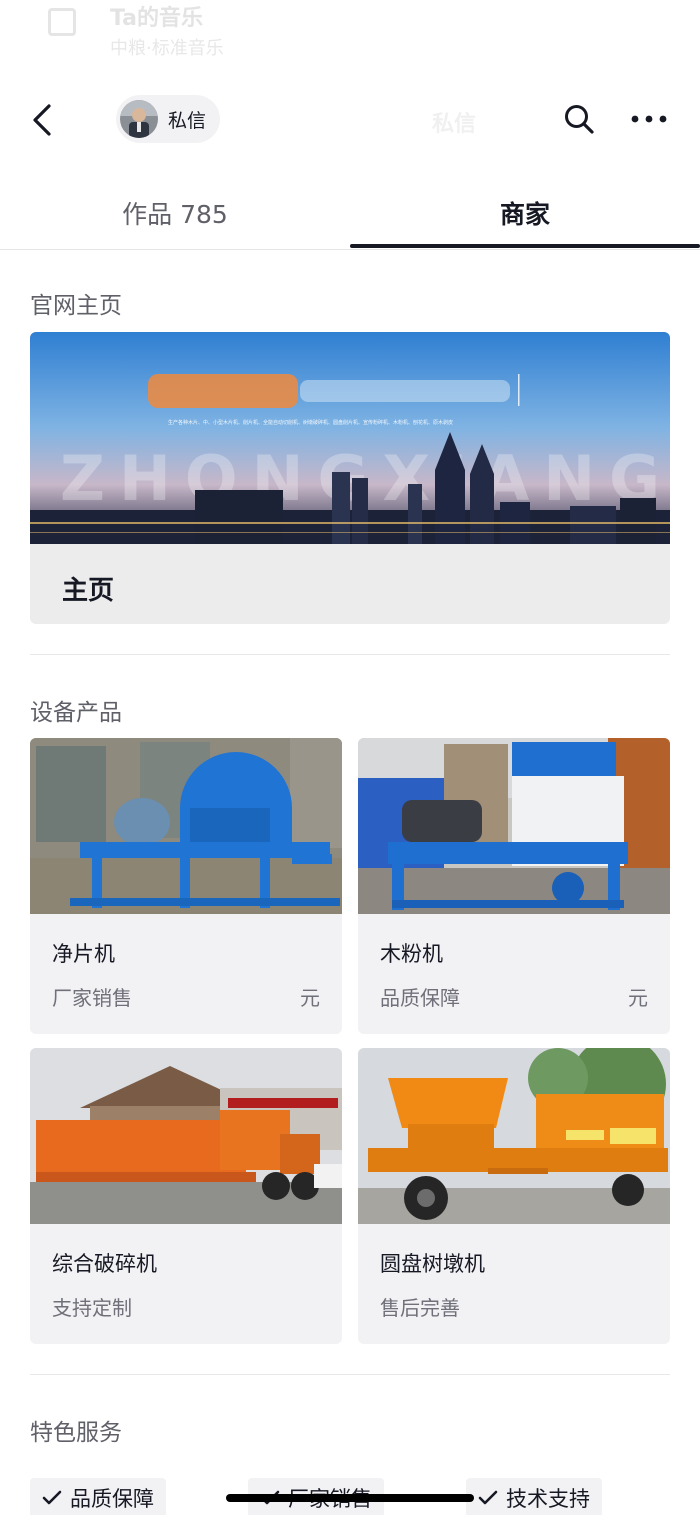 The width and height of the screenshot is (700, 1515). I want to click on products-section-title: 设备产品, so click(76, 713).